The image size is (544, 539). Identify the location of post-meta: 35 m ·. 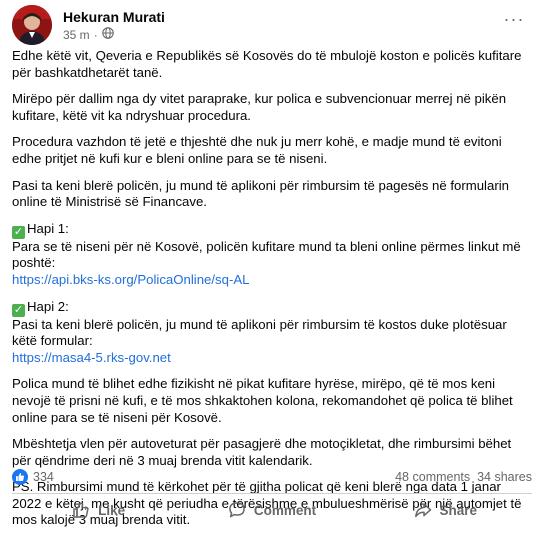
(88, 34).